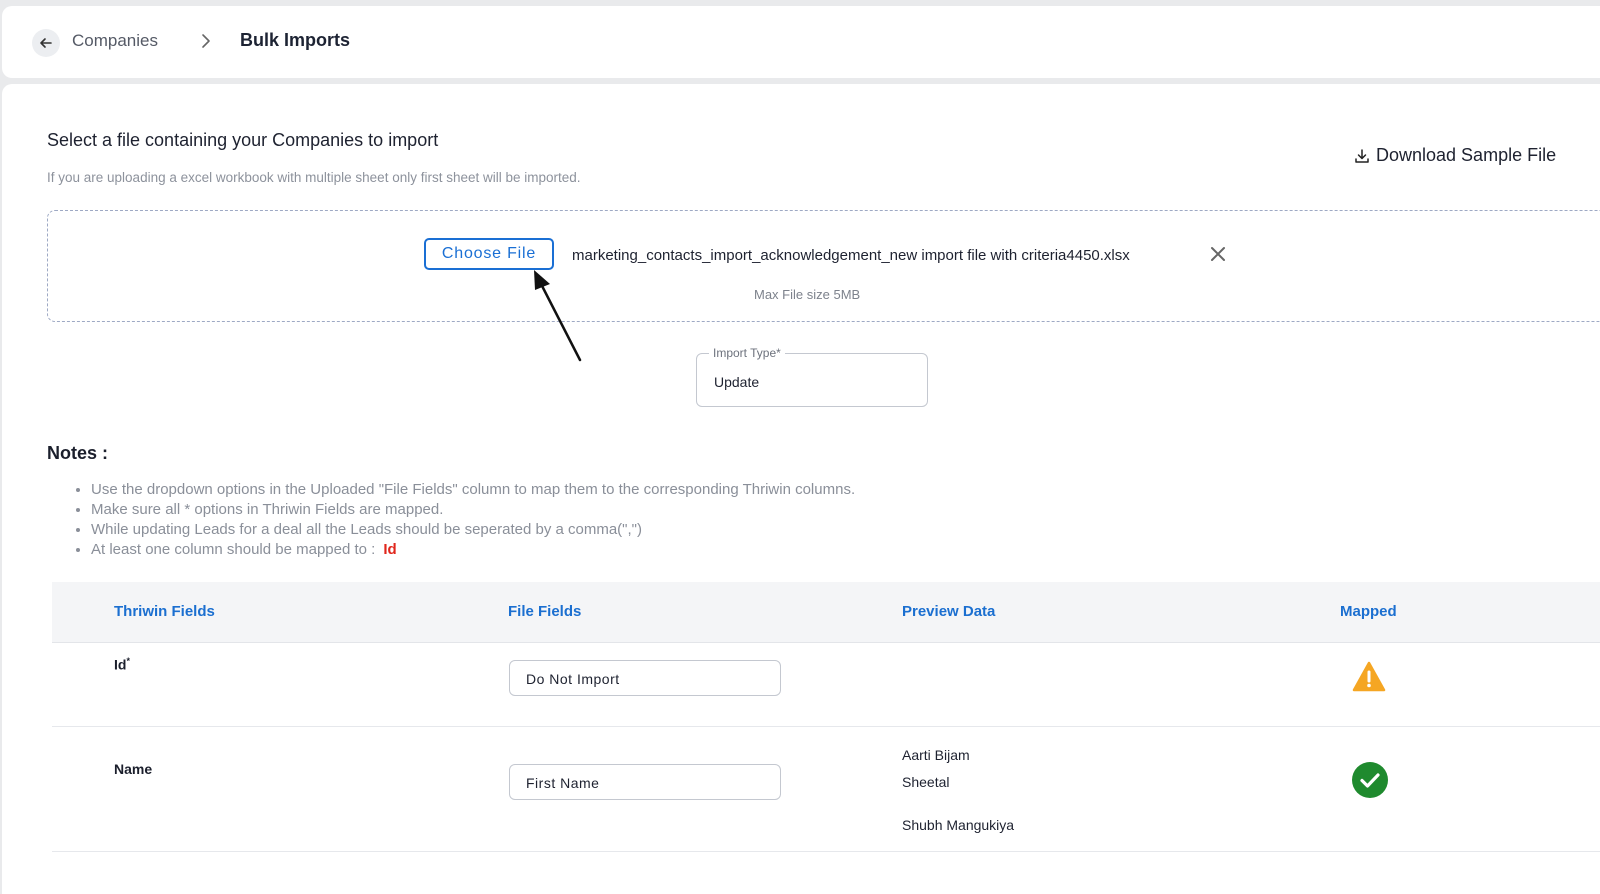 The width and height of the screenshot is (1600, 894). Describe the element at coordinates (1218, 254) in the screenshot. I see `close-icon` at that location.